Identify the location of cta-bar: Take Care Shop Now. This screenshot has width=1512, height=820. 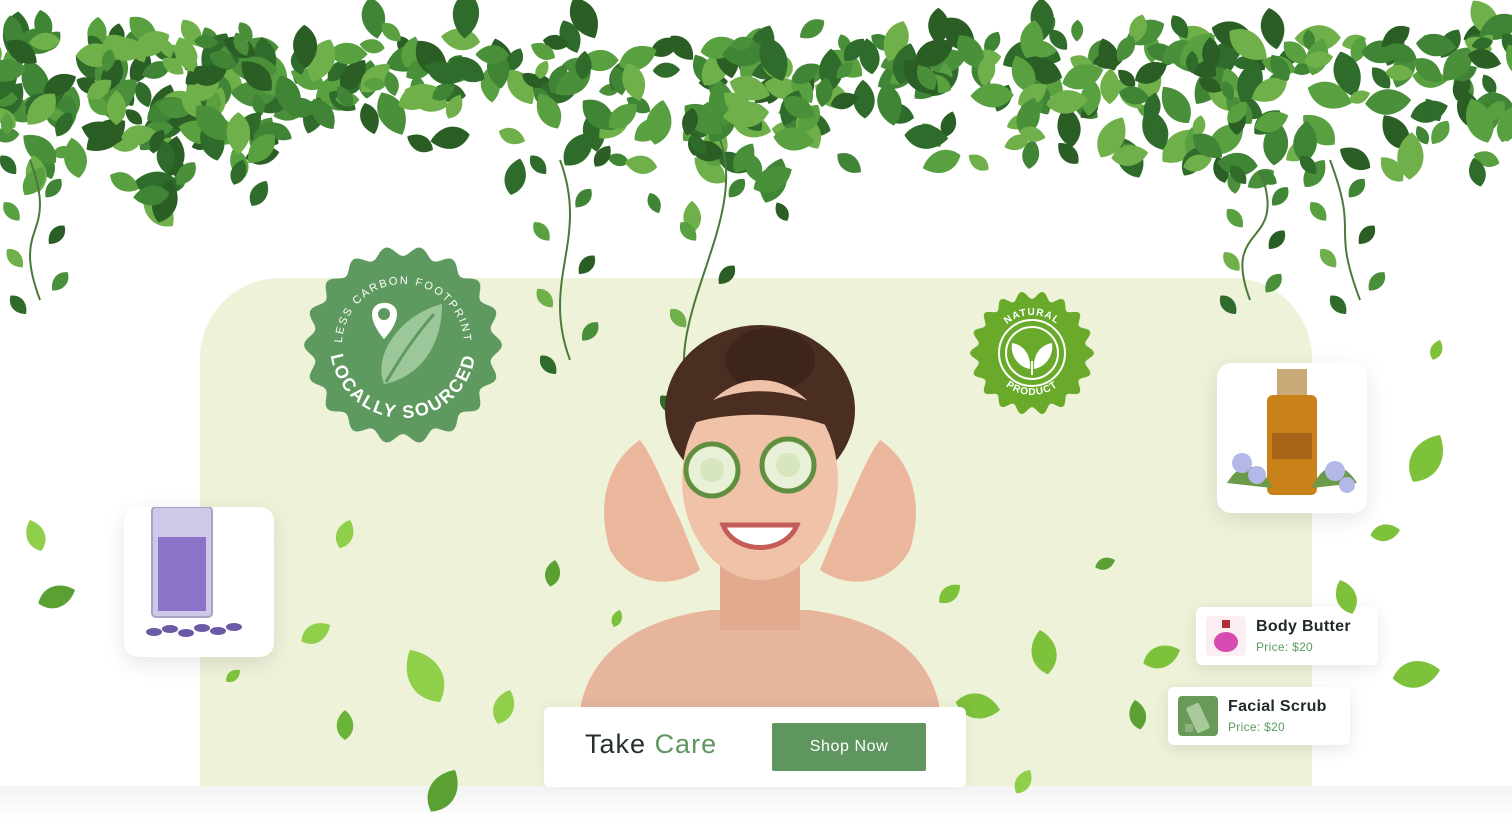
(755, 747).